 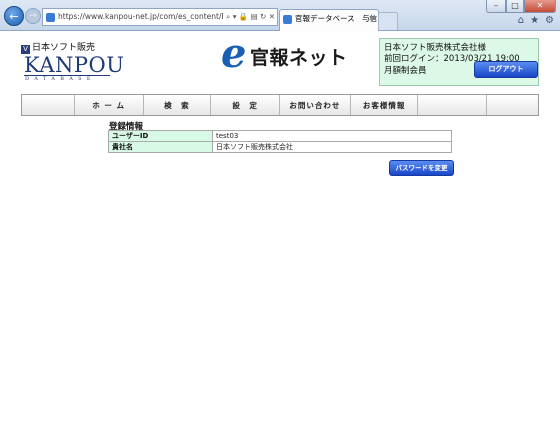 I want to click on kanpou-logo: KANPOU, so click(x=74, y=65).